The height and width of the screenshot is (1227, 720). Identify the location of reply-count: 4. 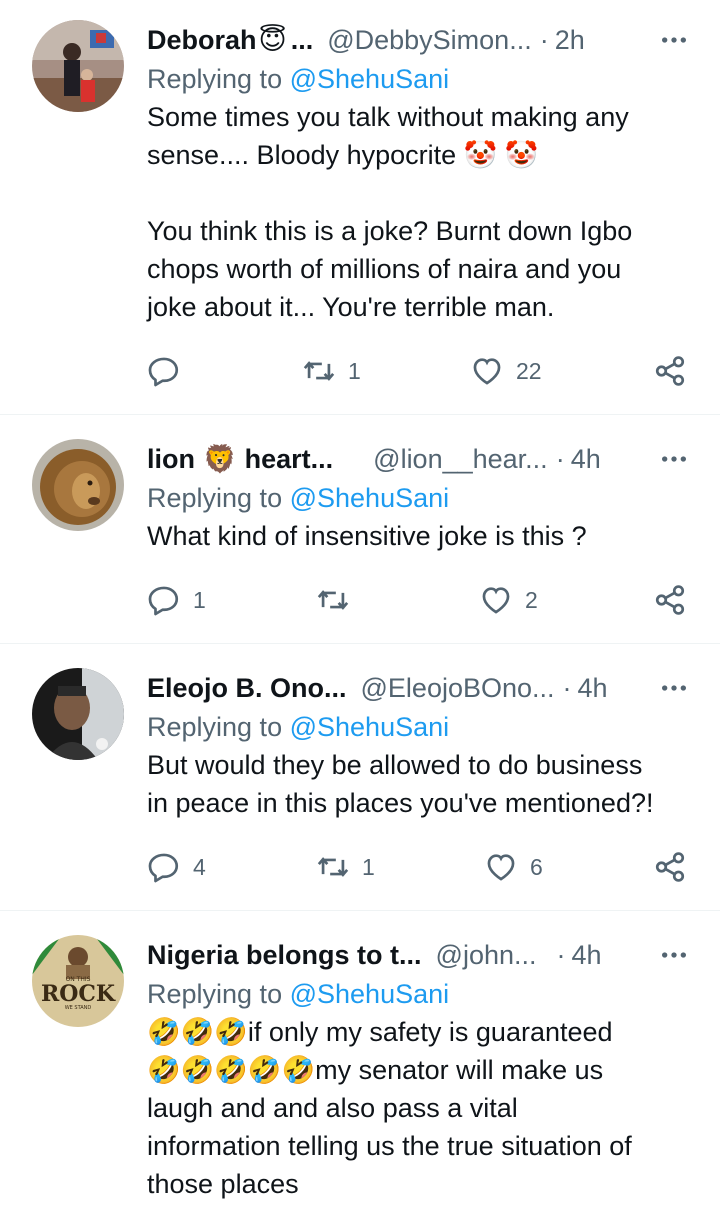
(199, 866).